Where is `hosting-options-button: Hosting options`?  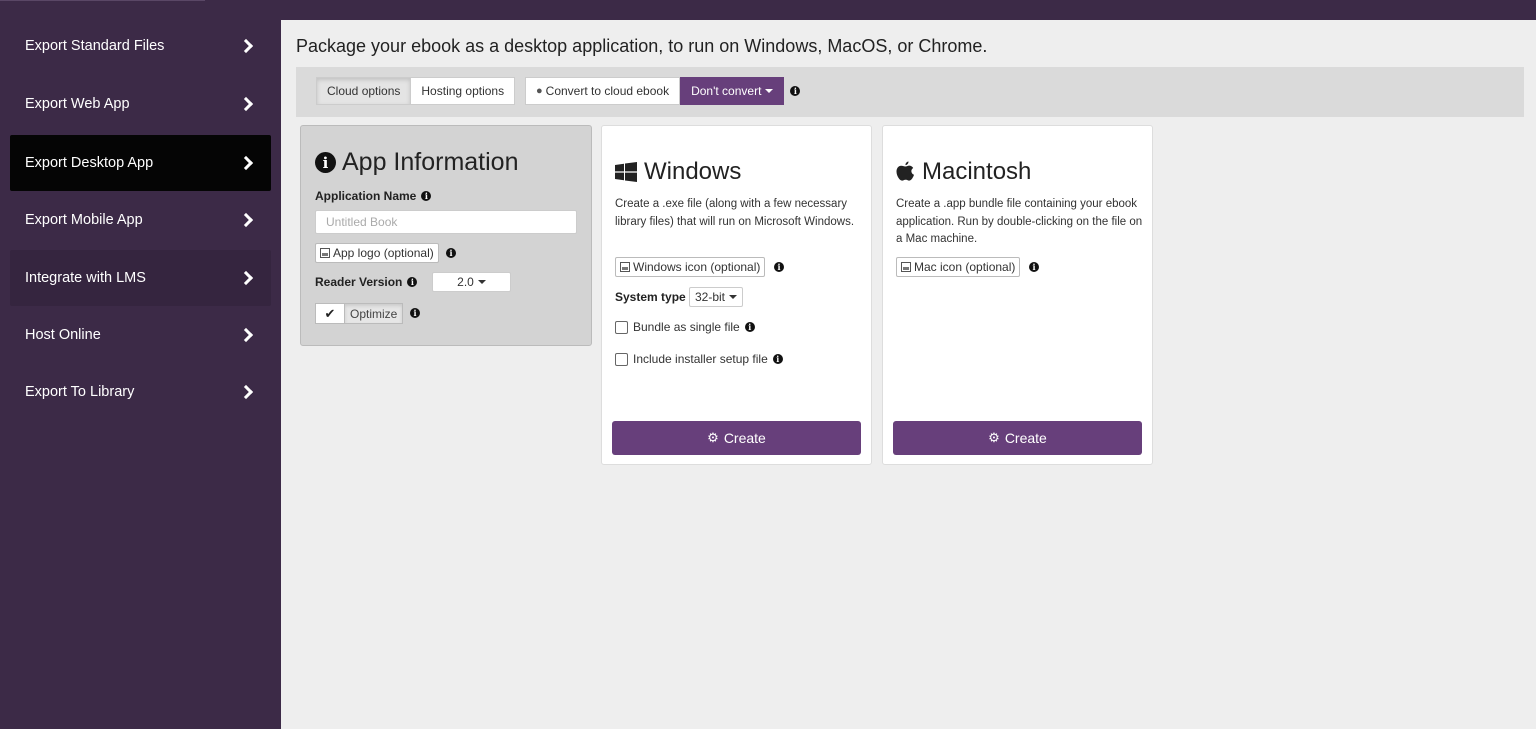 hosting-options-button: Hosting options is located at coordinates (463, 91).